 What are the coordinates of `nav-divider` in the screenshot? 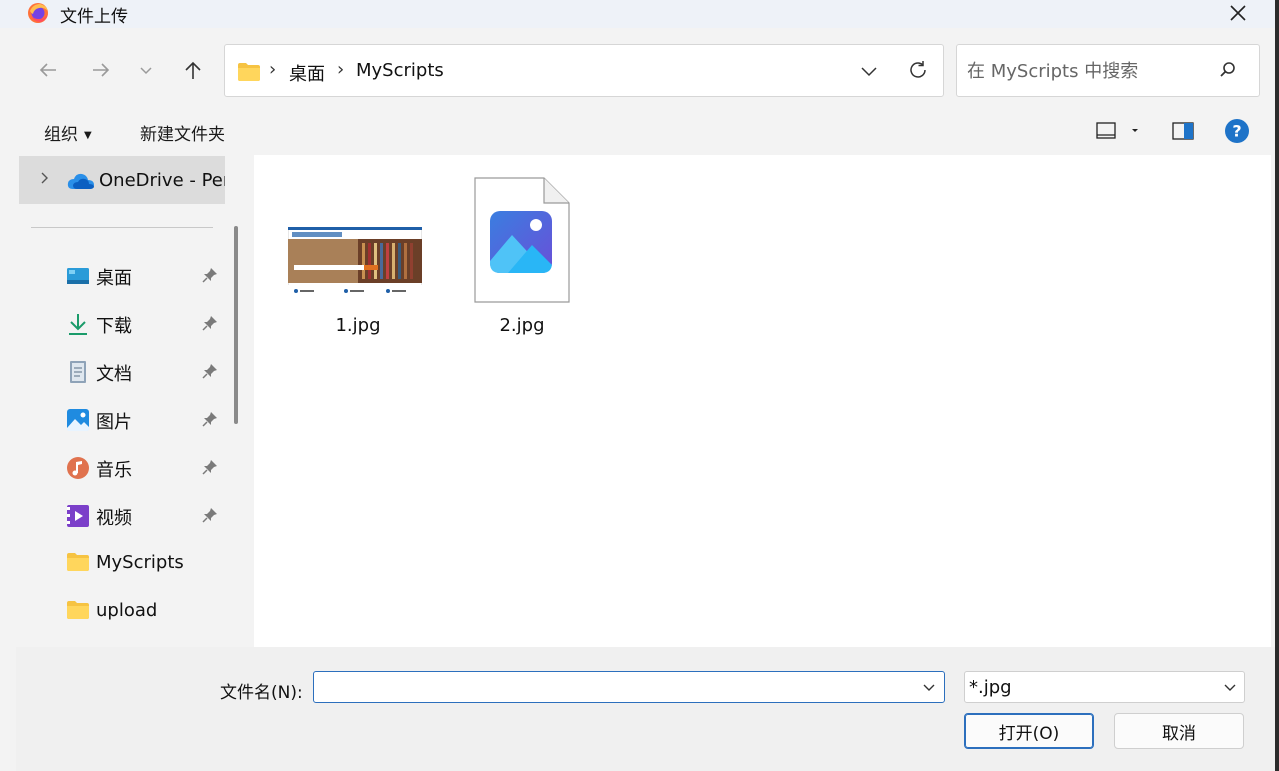 It's located at (122, 227).